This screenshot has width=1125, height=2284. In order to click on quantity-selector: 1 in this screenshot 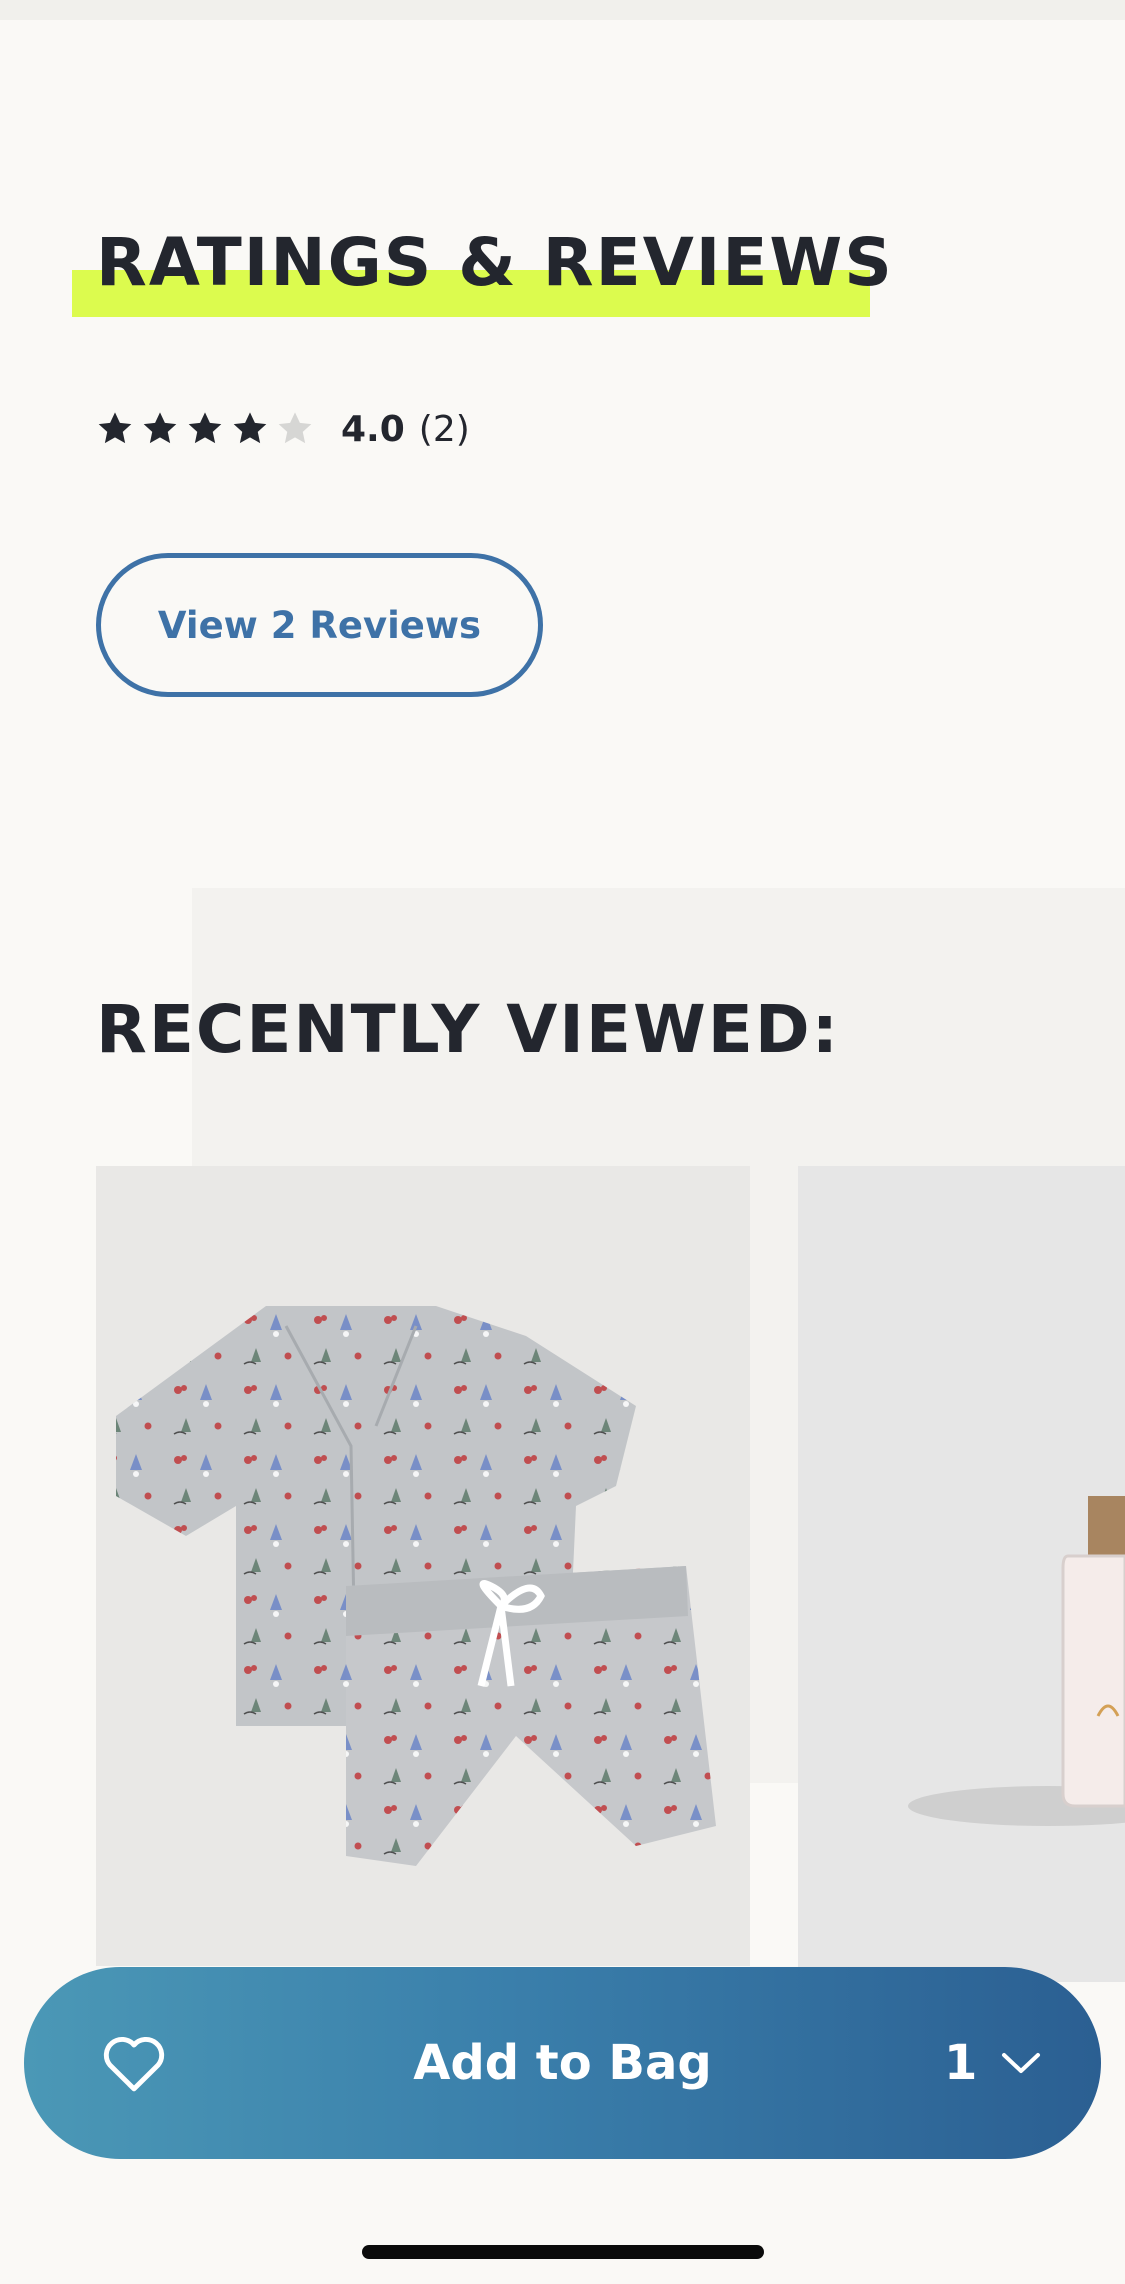, I will do `click(992, 2063)`.